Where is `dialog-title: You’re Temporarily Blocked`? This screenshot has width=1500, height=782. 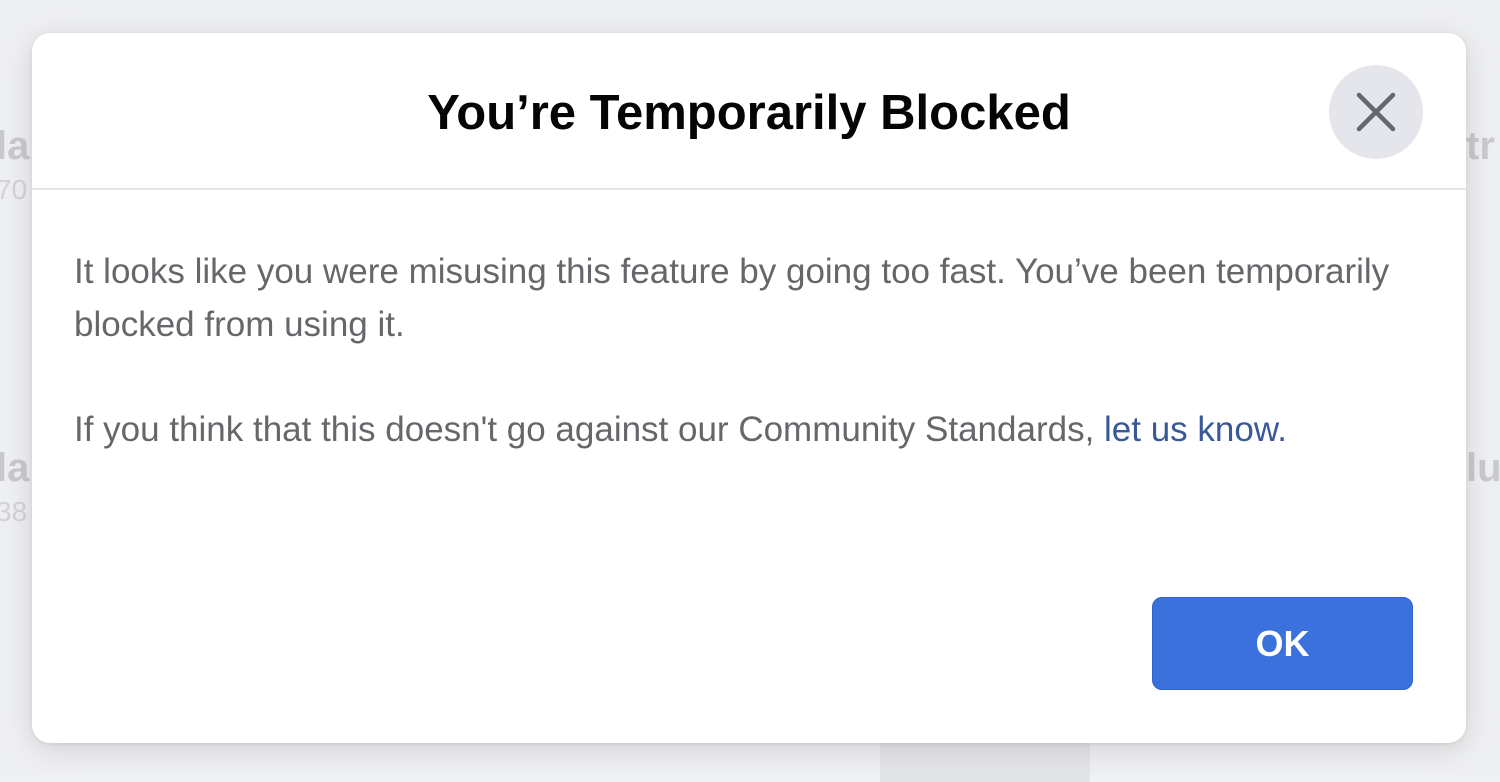 dialog-title: You’re Temporarily Blocked is located at coordinates (749, 113).